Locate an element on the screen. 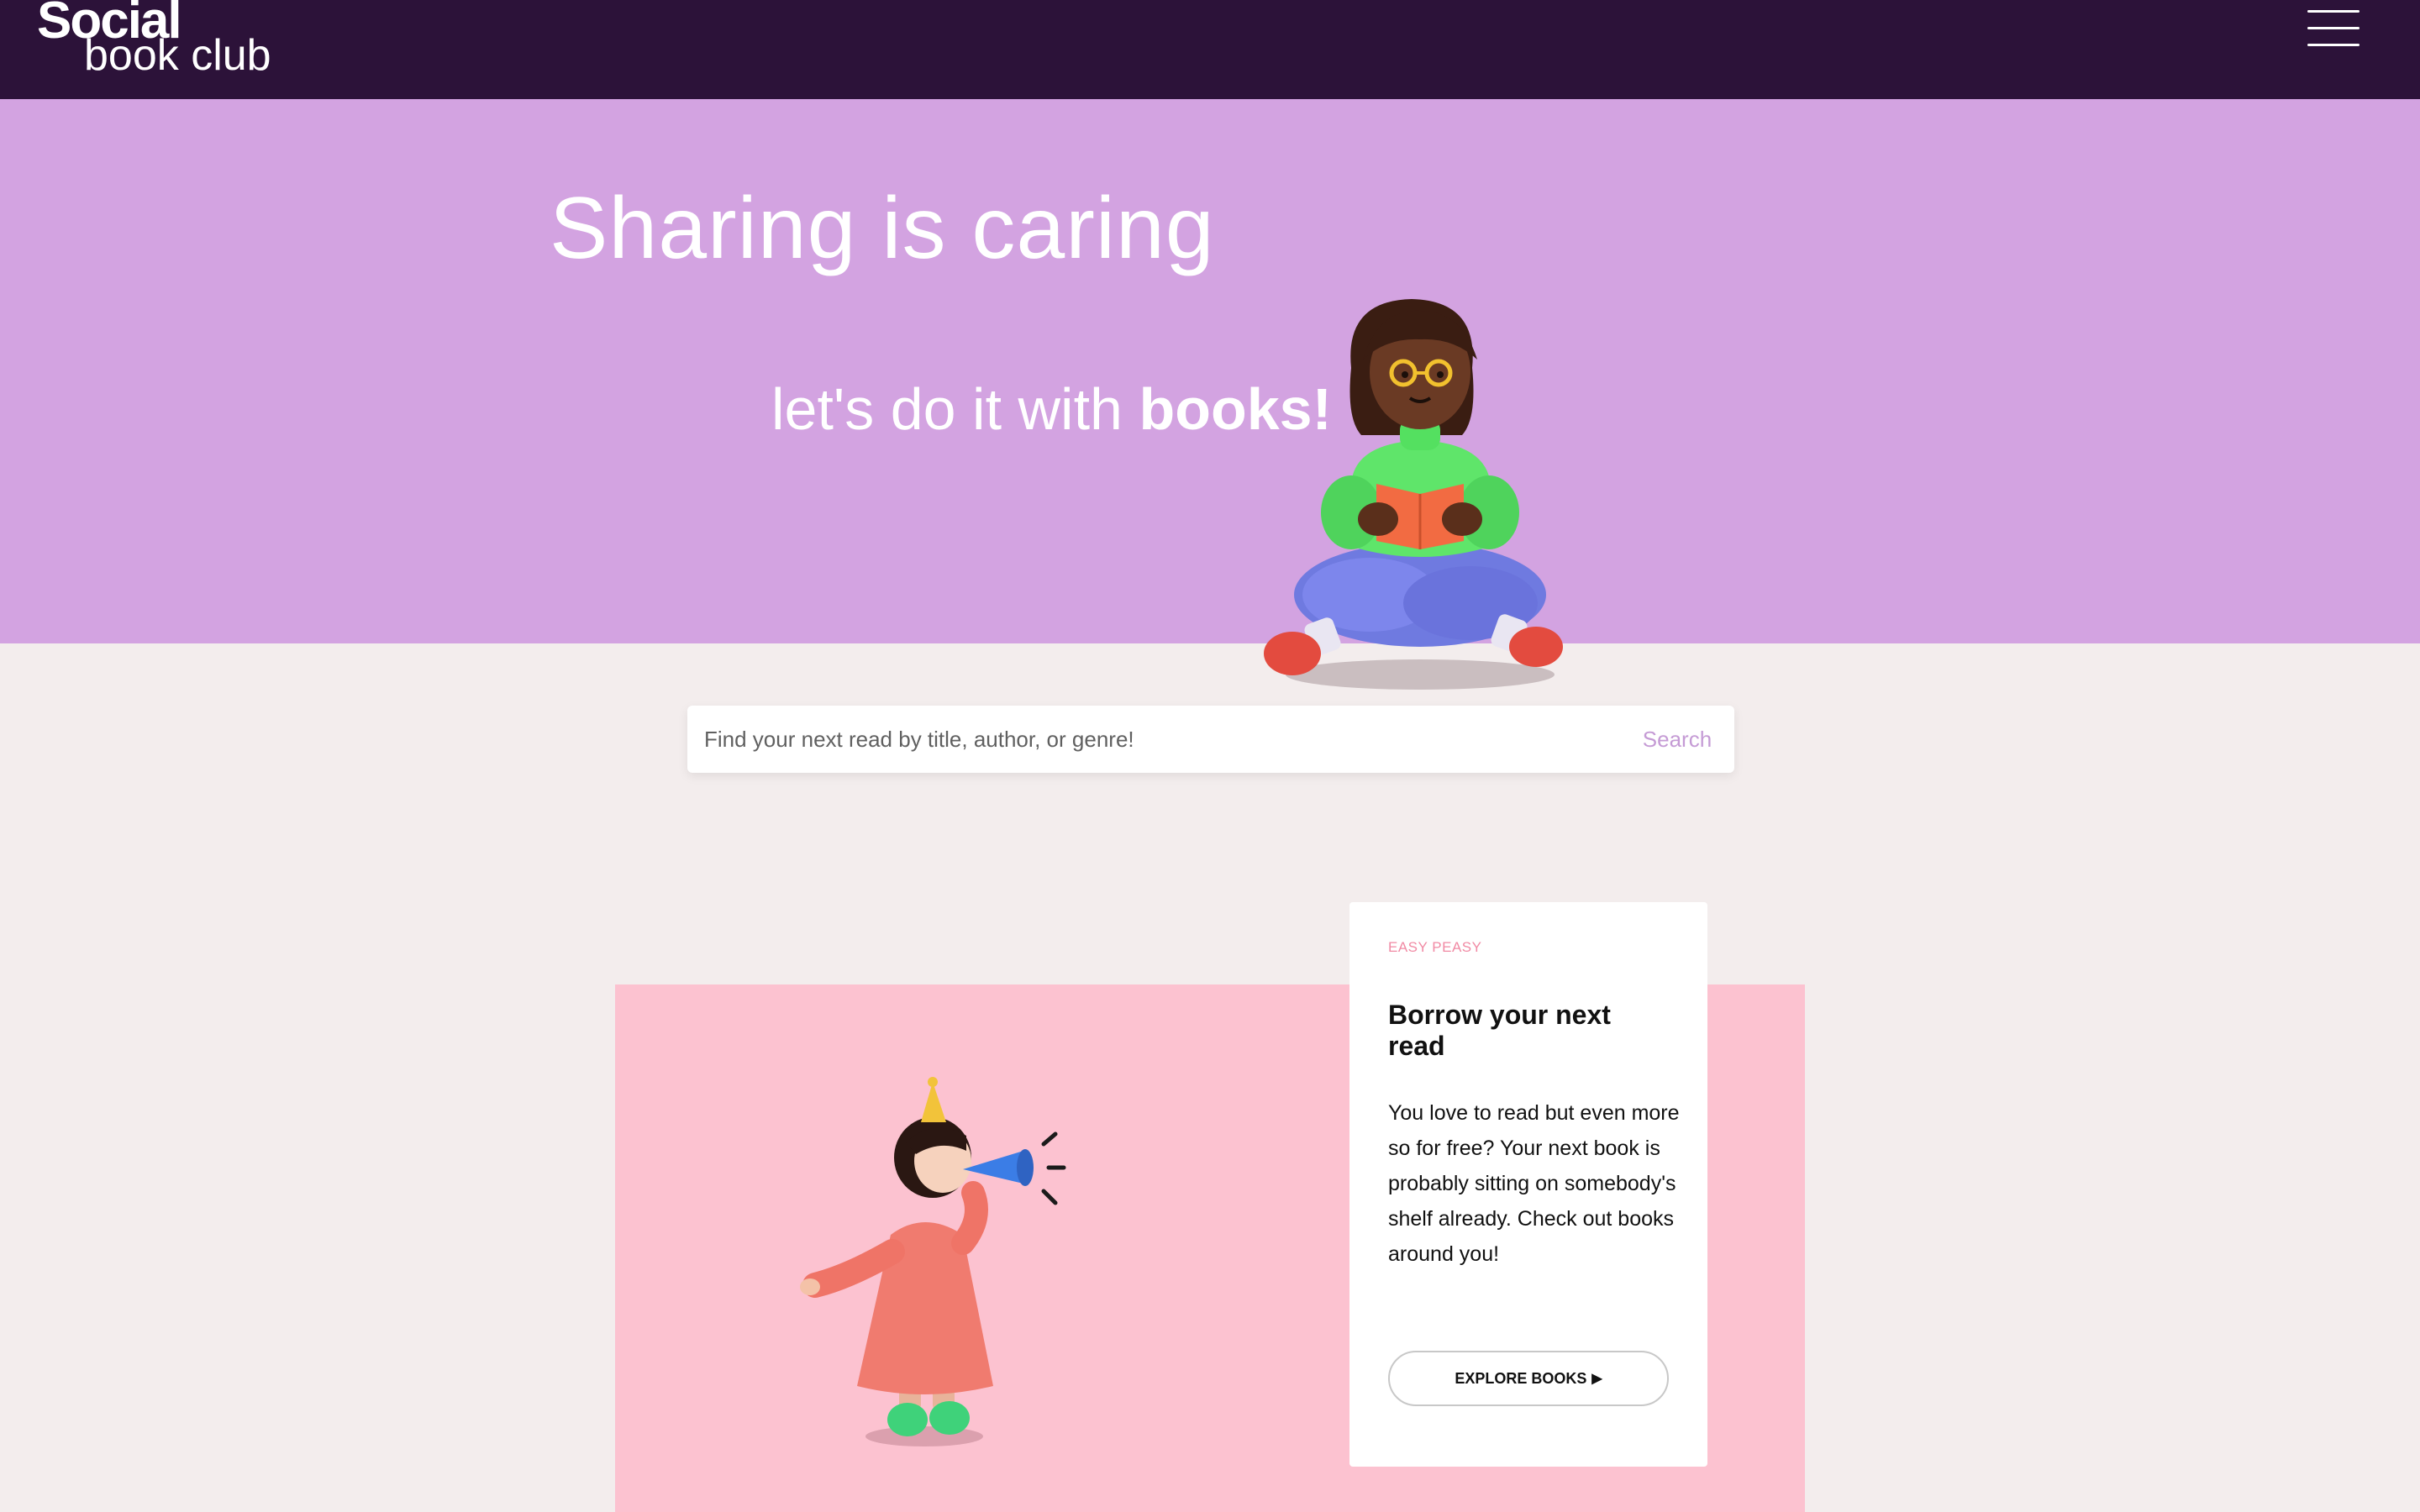 This screenshot has height=1512, width=2420. logo-text-book-club: book club is located at coordinates (177, 55).